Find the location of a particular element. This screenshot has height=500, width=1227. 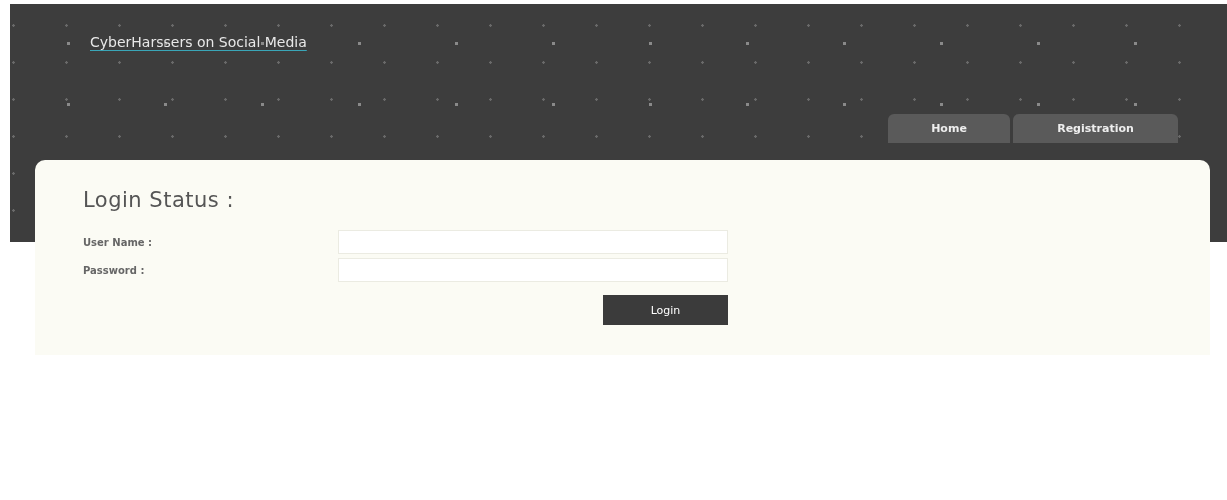

field-label: User Name : is located at coordinates (118, 242).